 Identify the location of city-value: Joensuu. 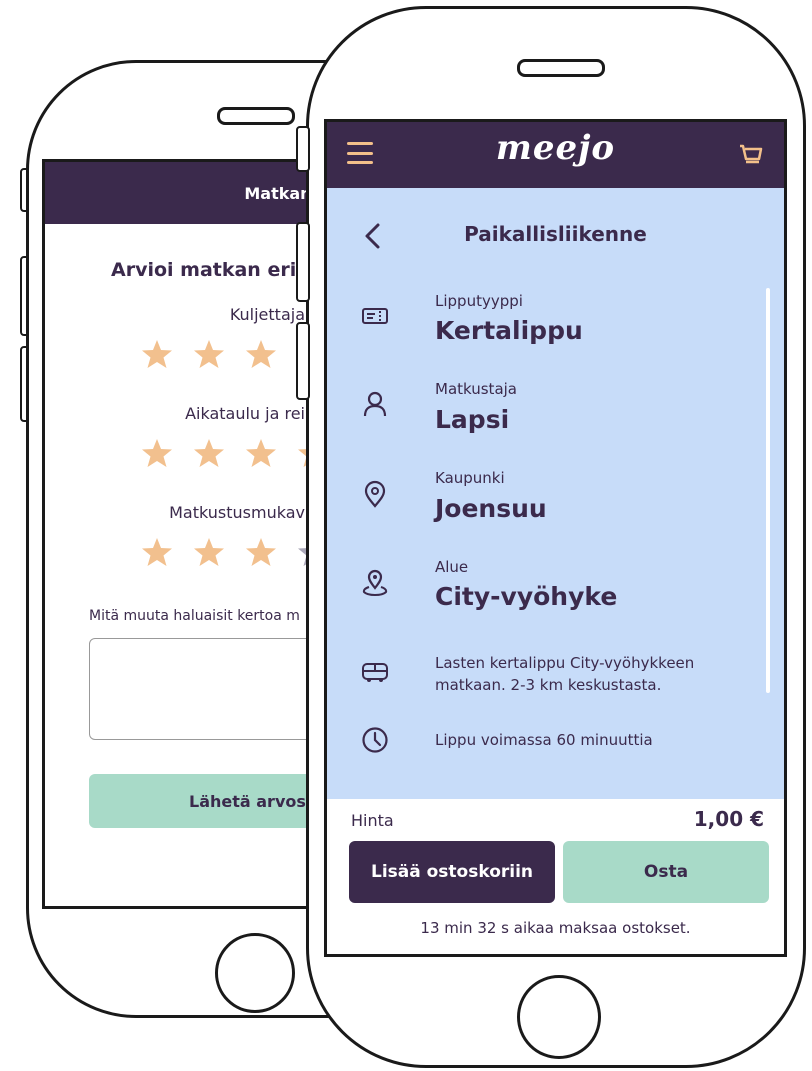
(491, 508).